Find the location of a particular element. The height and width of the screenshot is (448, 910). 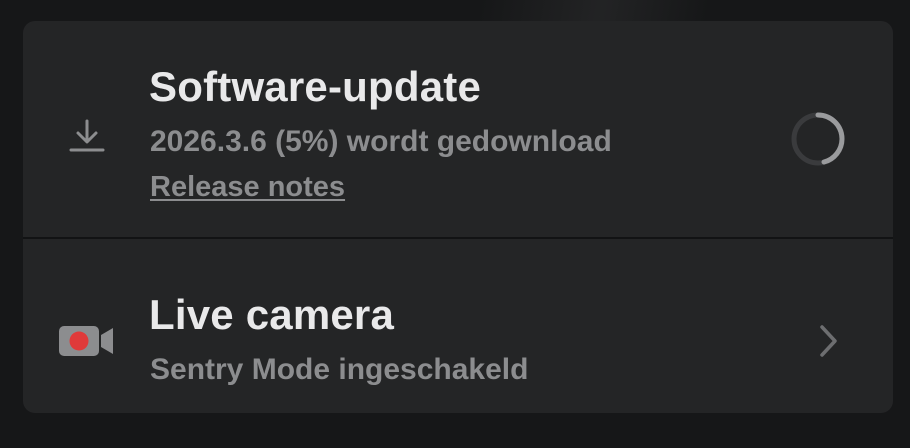

record-dot is located at coordinates (79, 341).